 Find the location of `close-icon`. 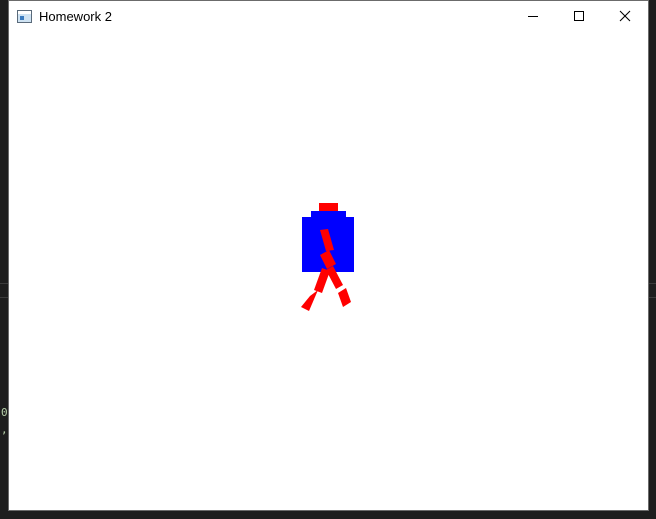

close-icon is located at coordinates (625, 16).